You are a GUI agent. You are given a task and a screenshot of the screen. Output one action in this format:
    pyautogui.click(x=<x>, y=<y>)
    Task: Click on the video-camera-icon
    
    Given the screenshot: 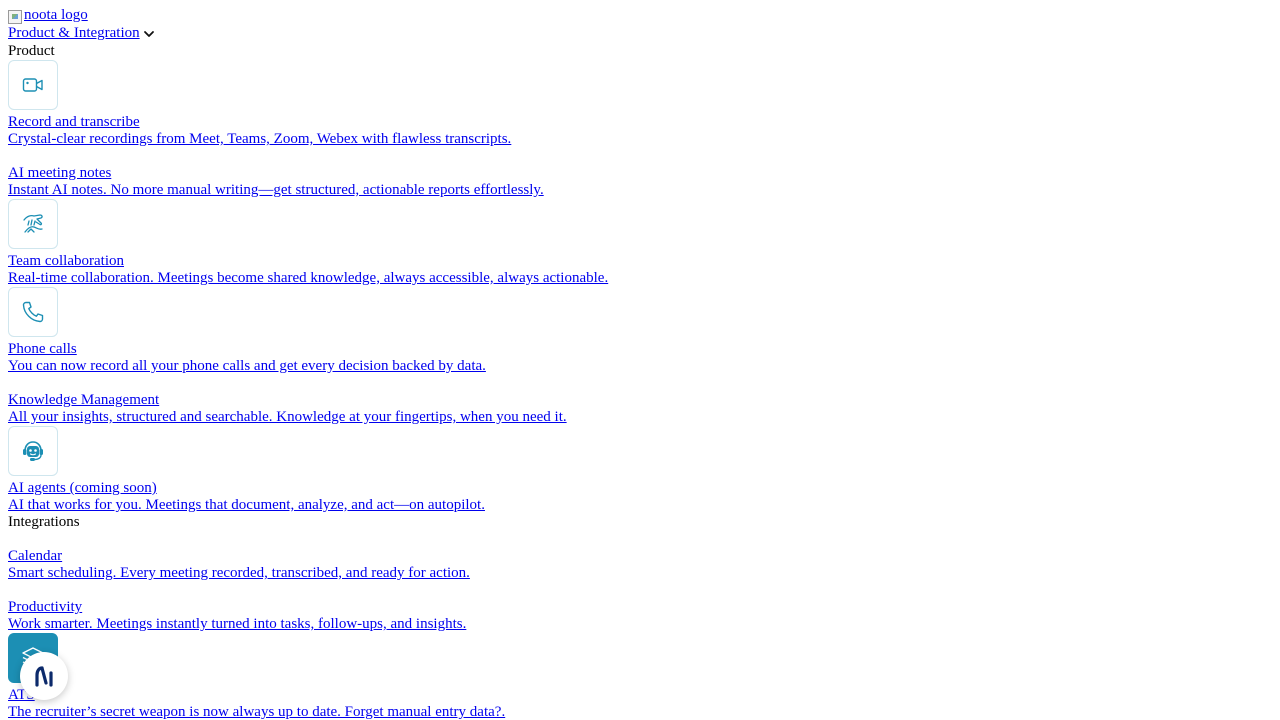 What is the action you would take?
    pyautogui.click(x=32, y=85)
    